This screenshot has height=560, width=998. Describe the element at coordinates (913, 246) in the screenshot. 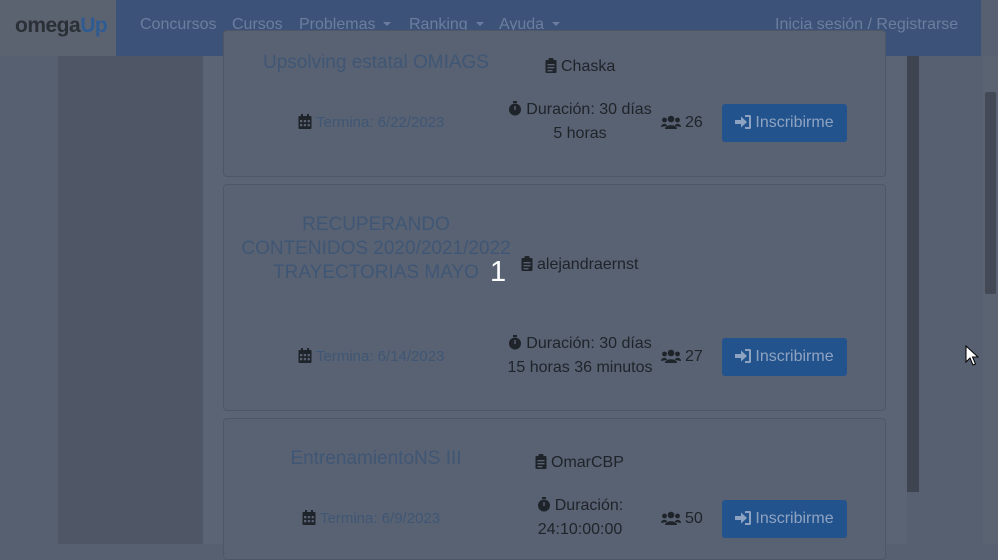

I see `list-scrollbar` at that location.